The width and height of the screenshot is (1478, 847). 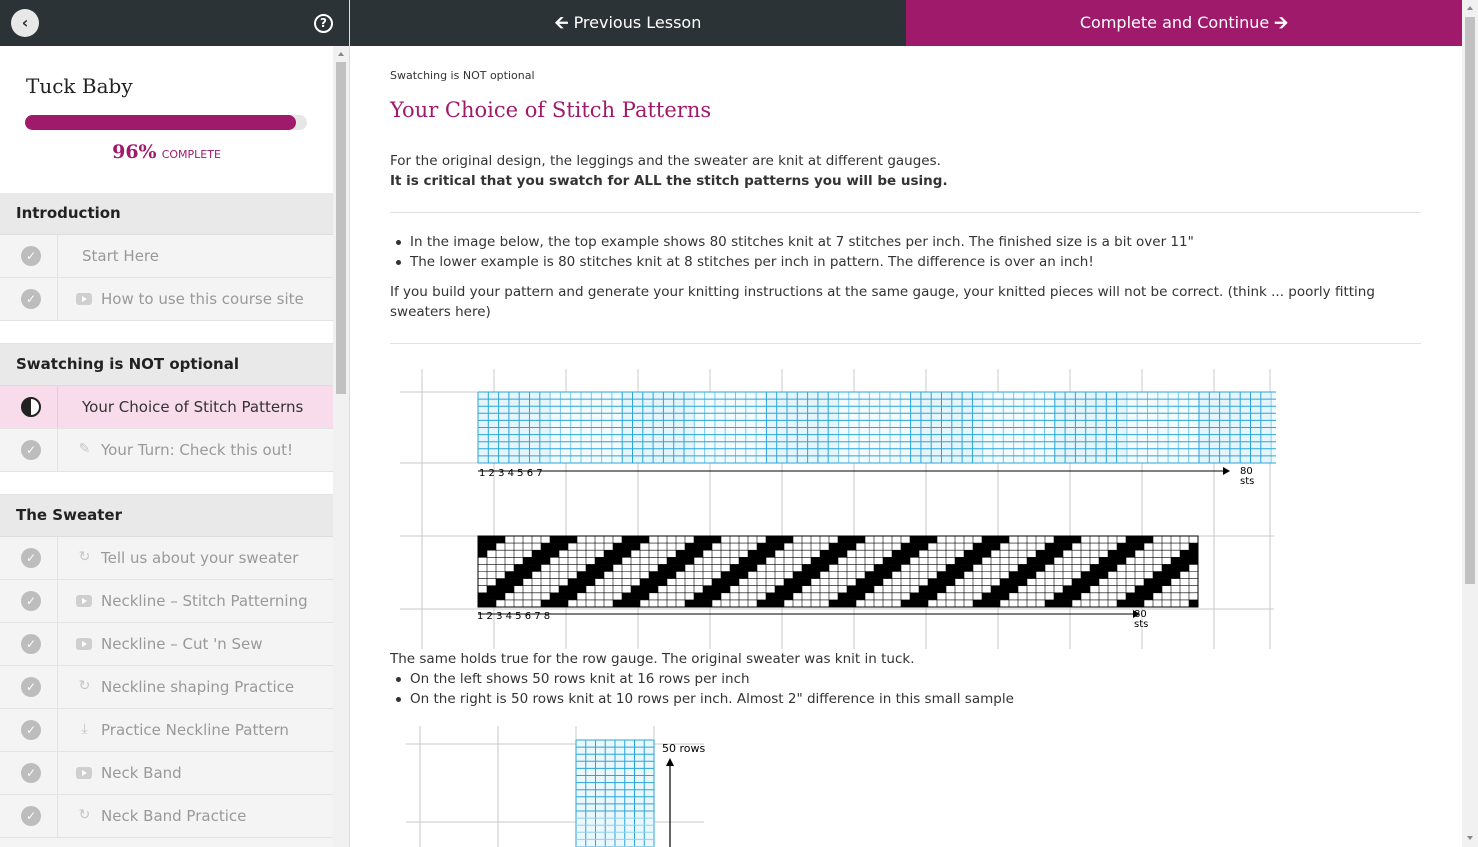 What do you see at coordinates (1470, 300) in the screenshot?
I see `page-scrollbar-thumb` at bounding box center [1470, 300].